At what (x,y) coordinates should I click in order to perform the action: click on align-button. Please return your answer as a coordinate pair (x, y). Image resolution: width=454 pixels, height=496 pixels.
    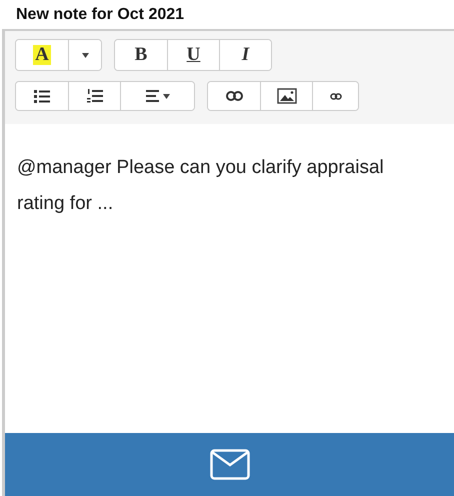
    Looking at the image, I should click on (157, 96).